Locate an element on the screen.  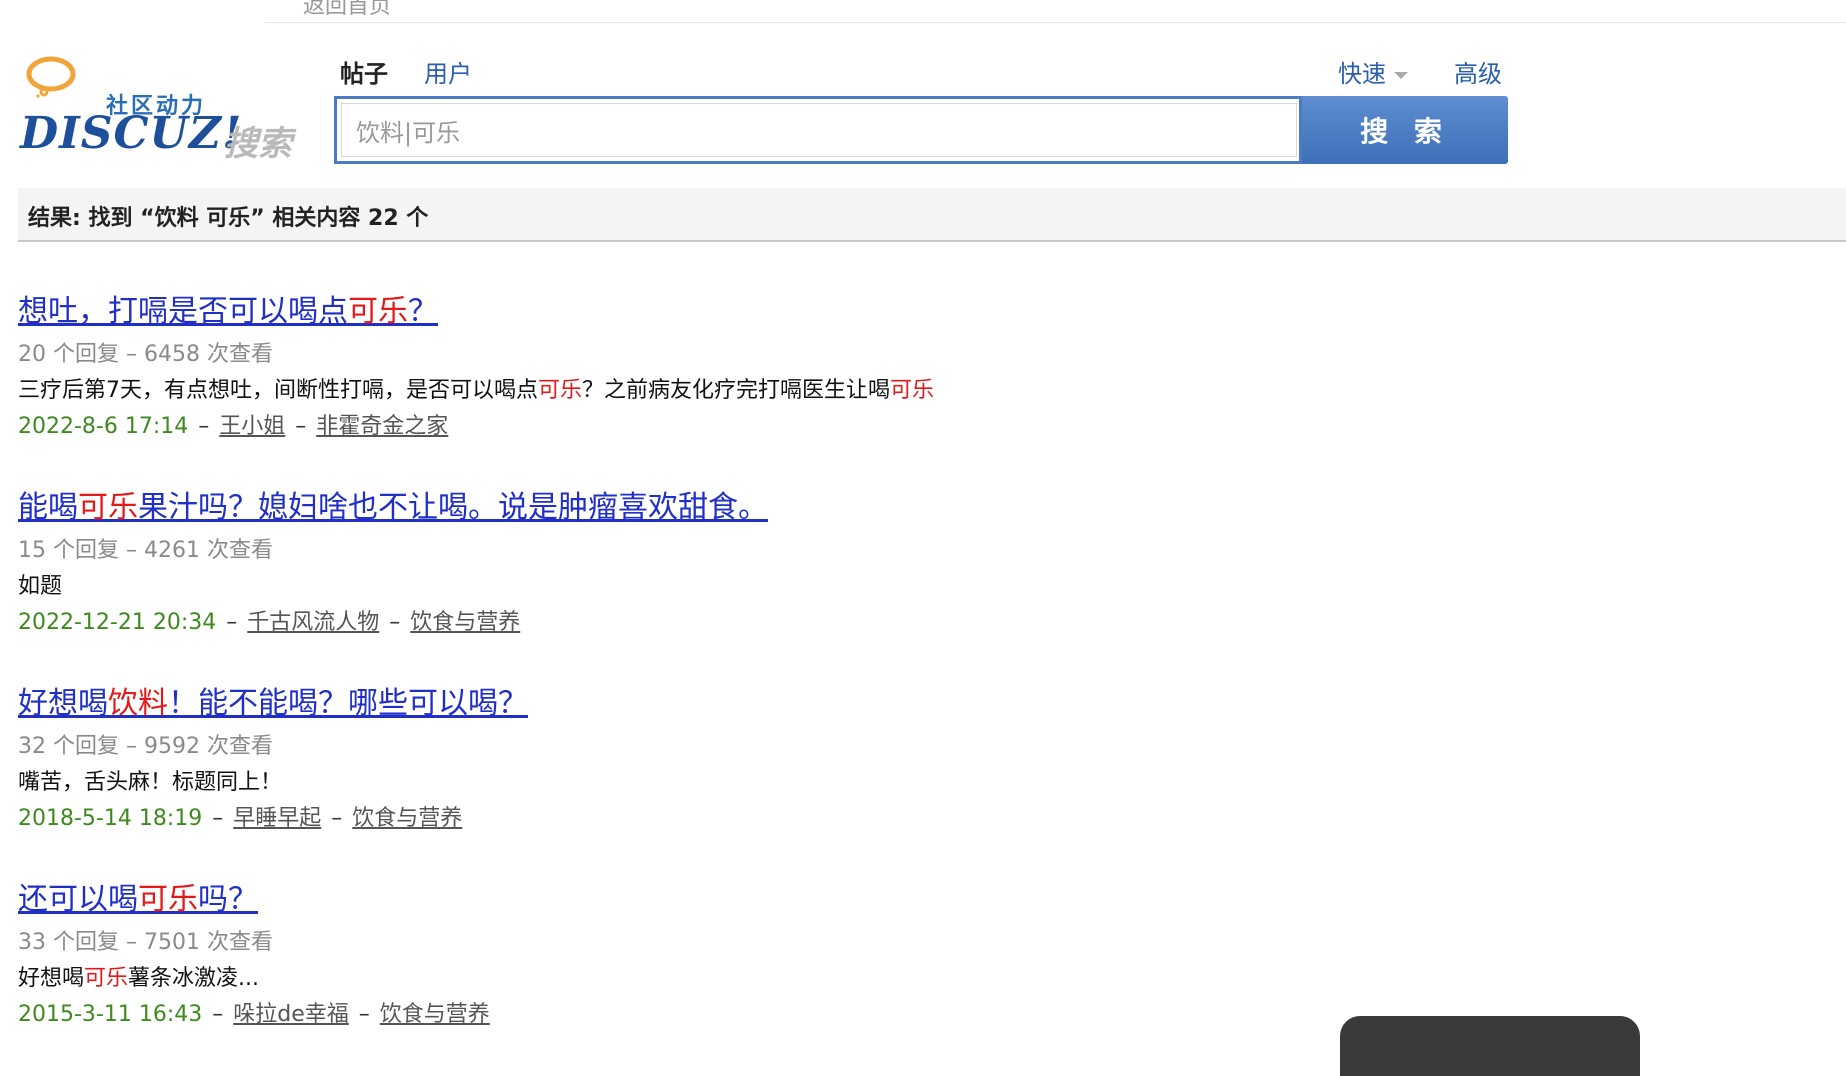
result-meta: 33 个回复 – 7501 次查看 is located at coordinates (145, 942).